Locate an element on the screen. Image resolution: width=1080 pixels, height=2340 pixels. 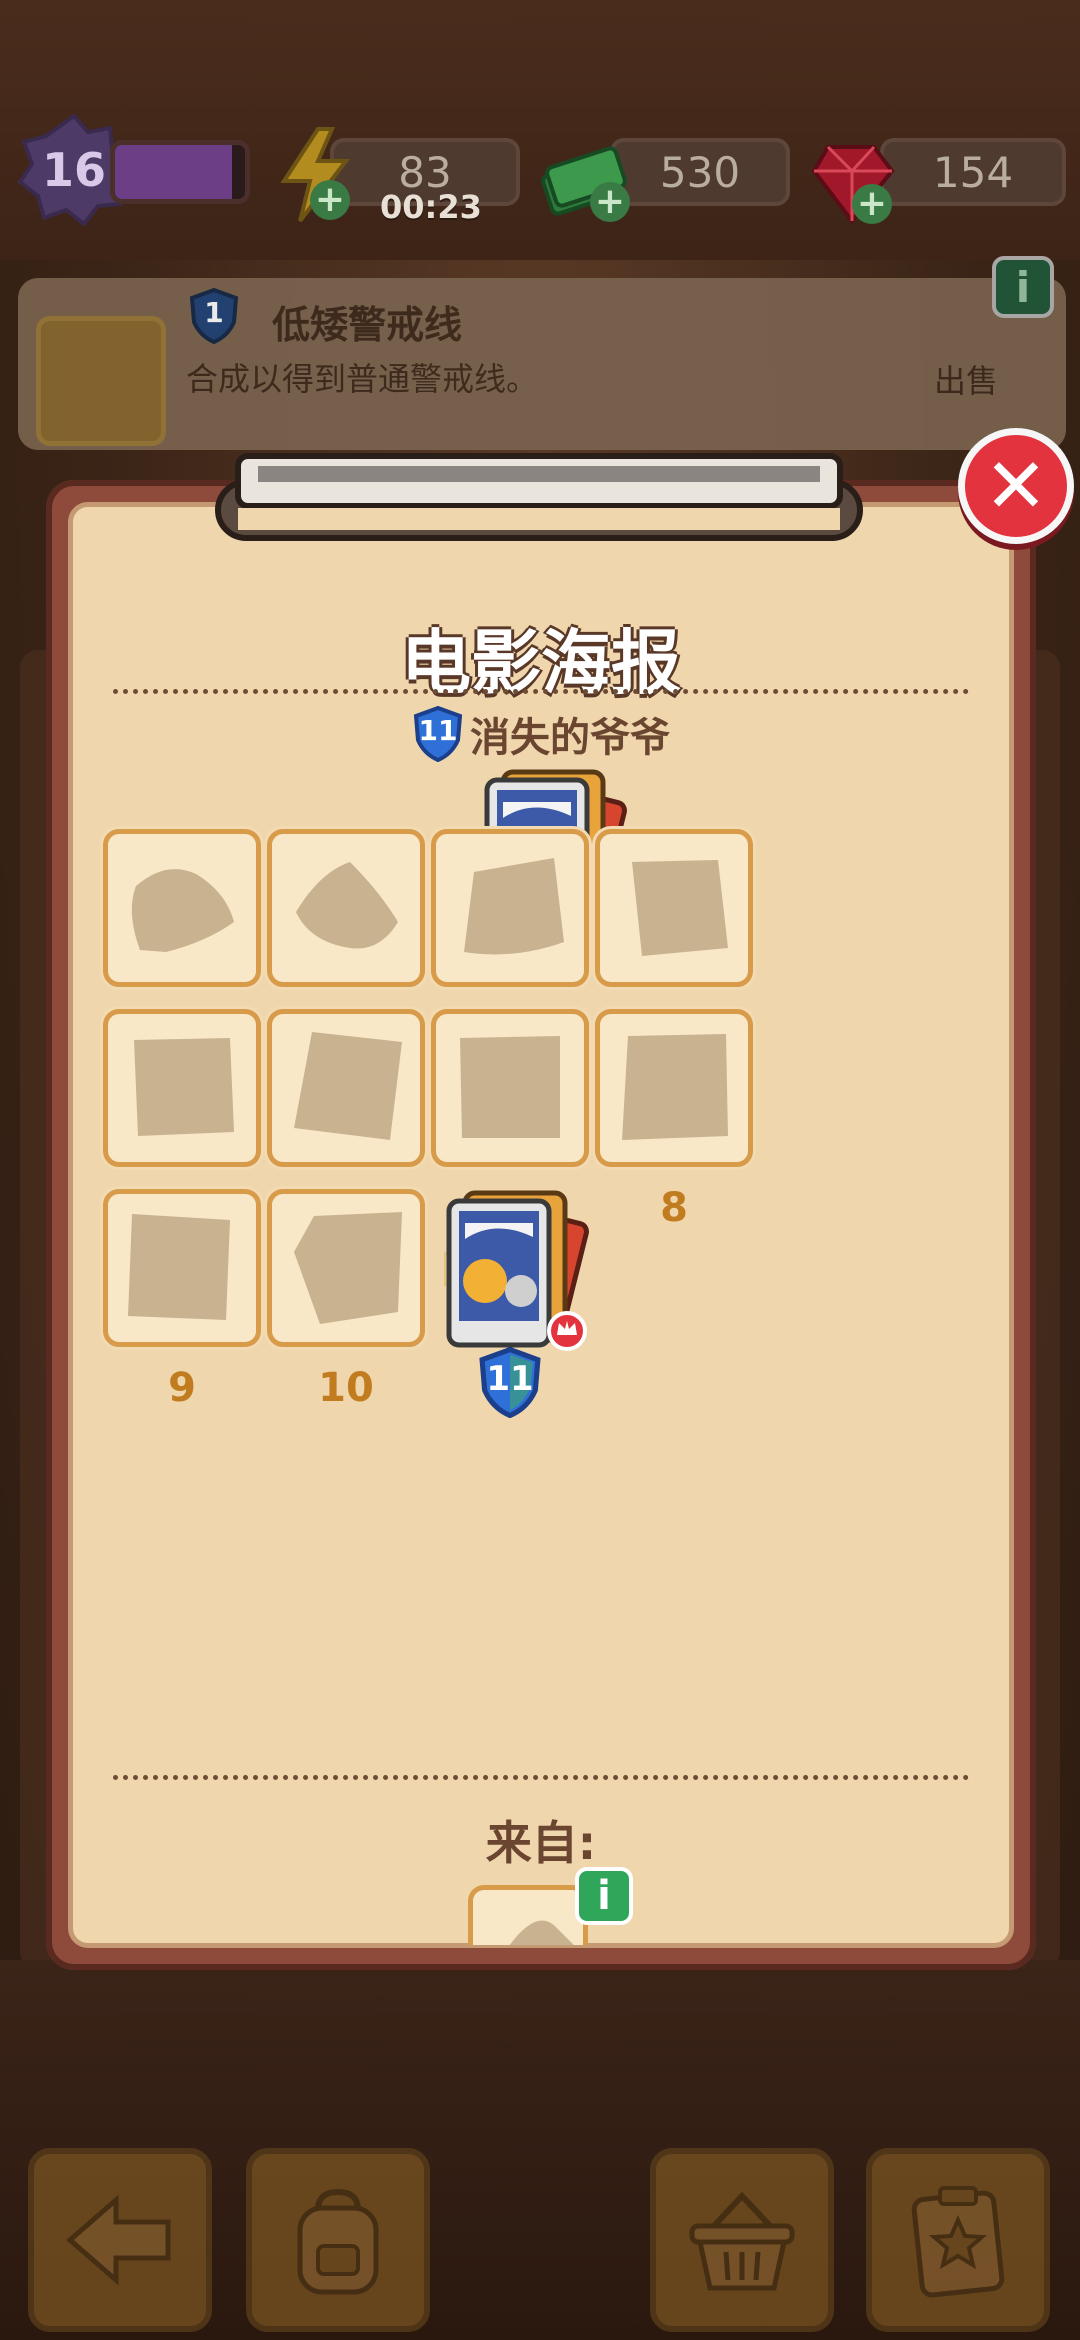
add-energy-button: + is located at coordinates (330, 200).